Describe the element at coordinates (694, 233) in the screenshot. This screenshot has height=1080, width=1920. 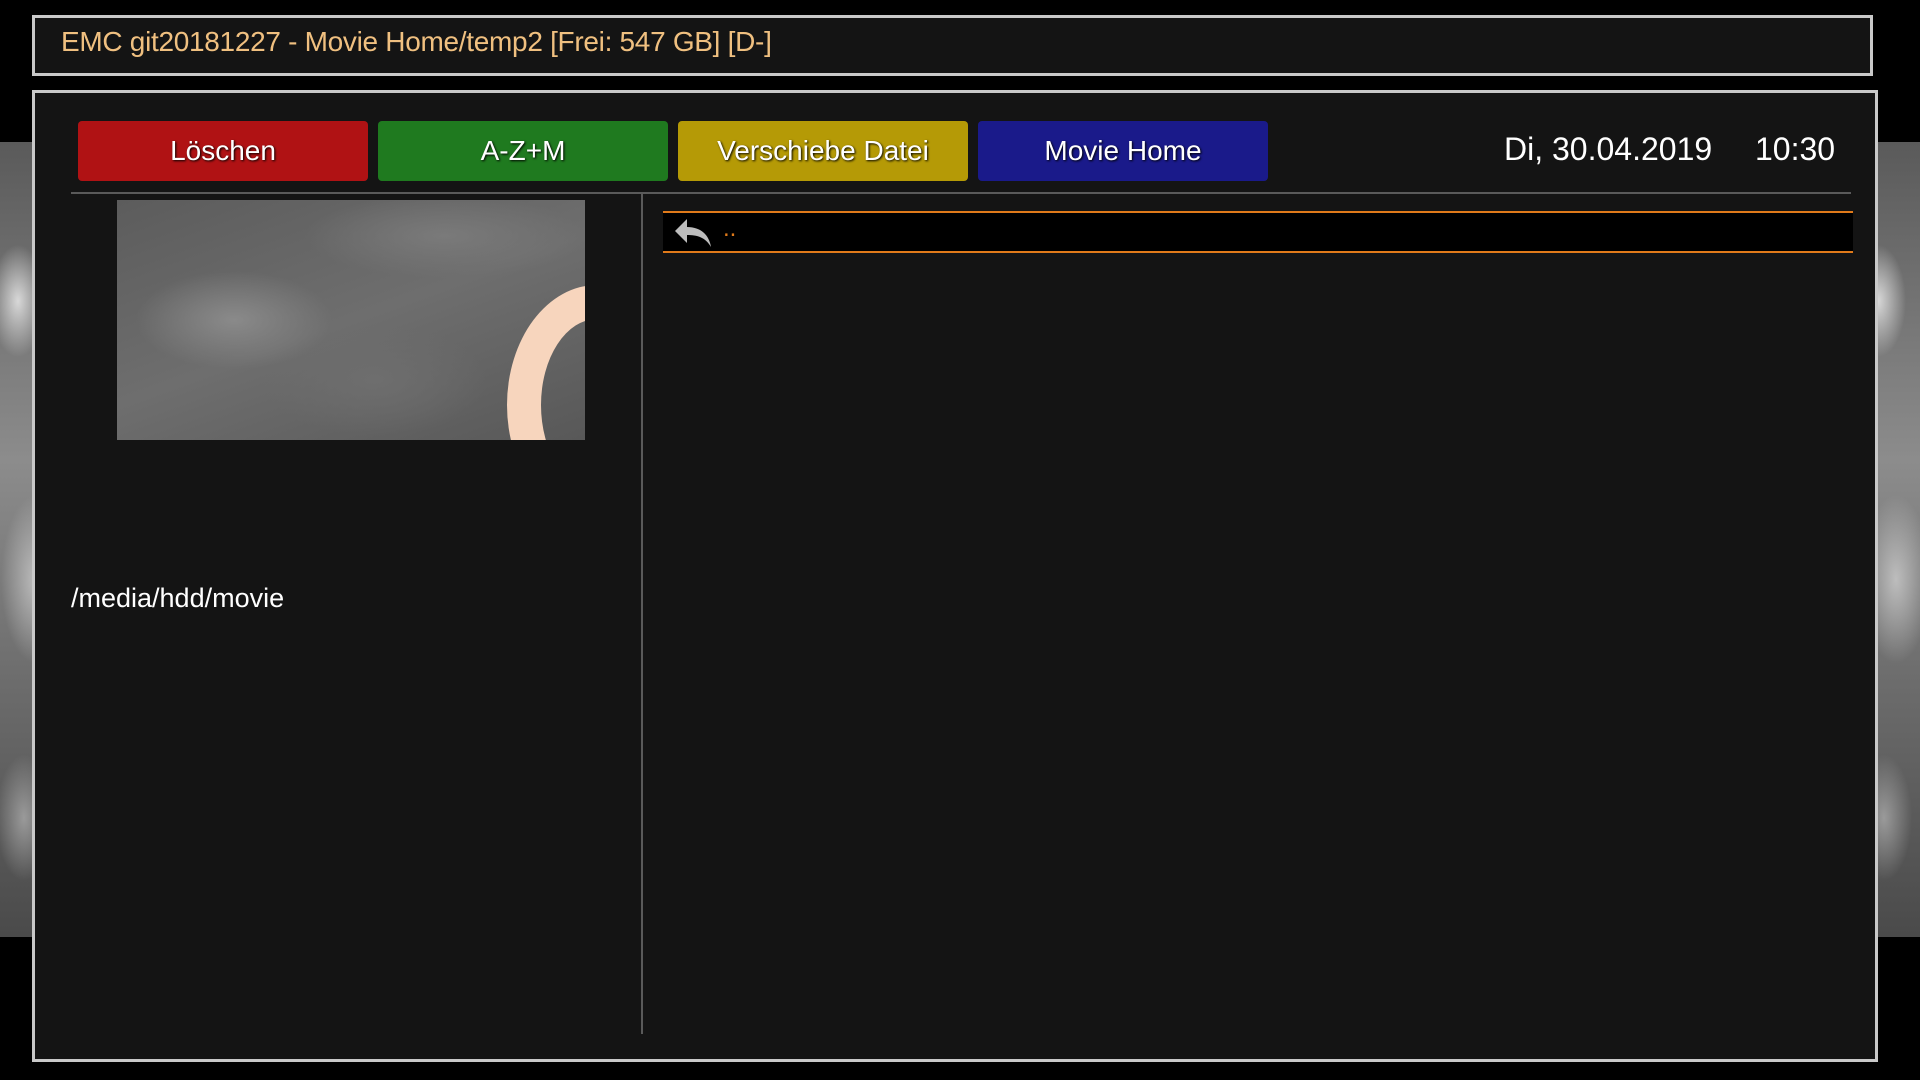
I see `back-arrow-icon` at that location.